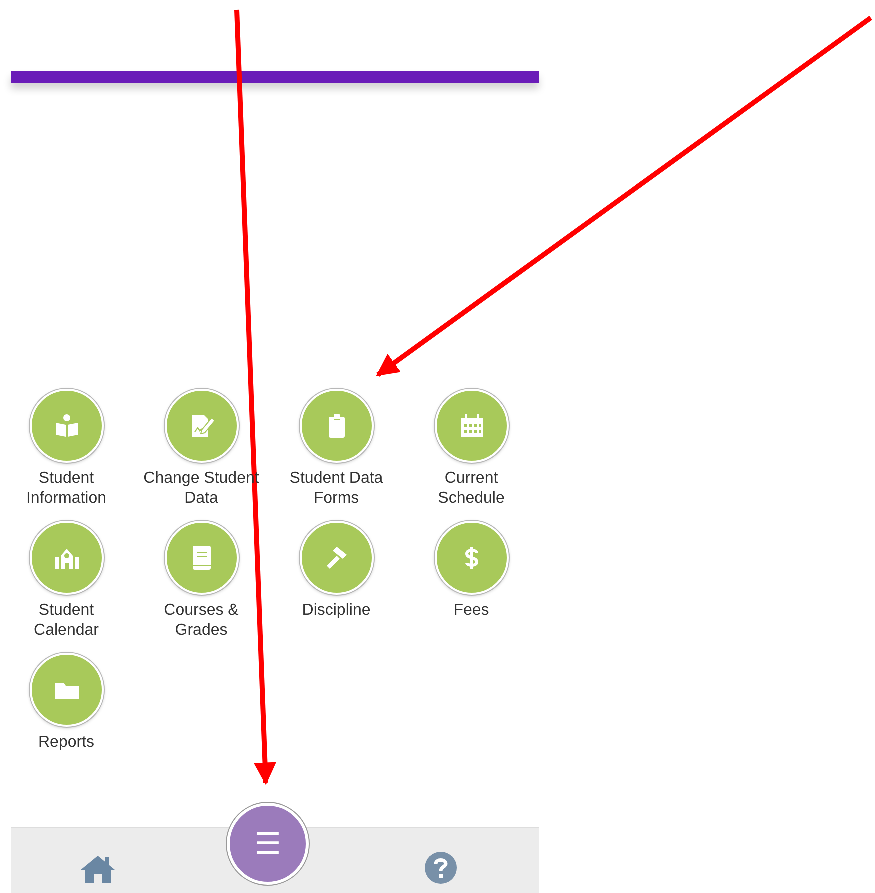  What do you see at coordinates (66, 743) in the screenshot?
I see `tile-label: Reports` at bounding box center [66, 743].